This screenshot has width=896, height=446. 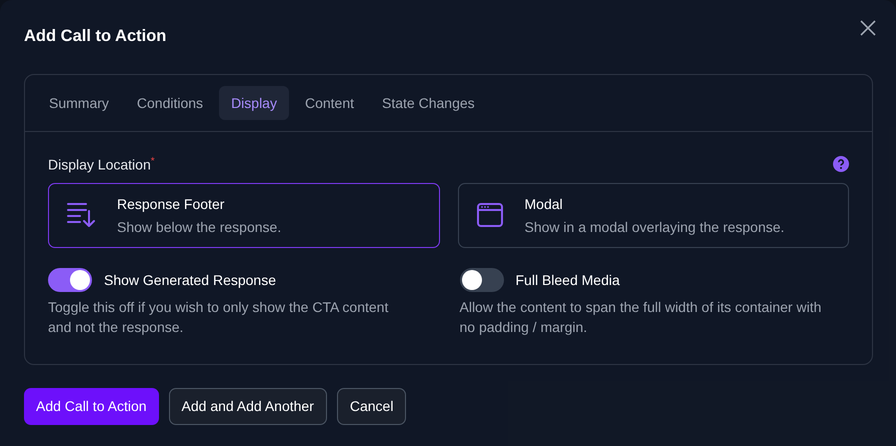 I want to click on tab: State Changes, so click(x=428, y=103).